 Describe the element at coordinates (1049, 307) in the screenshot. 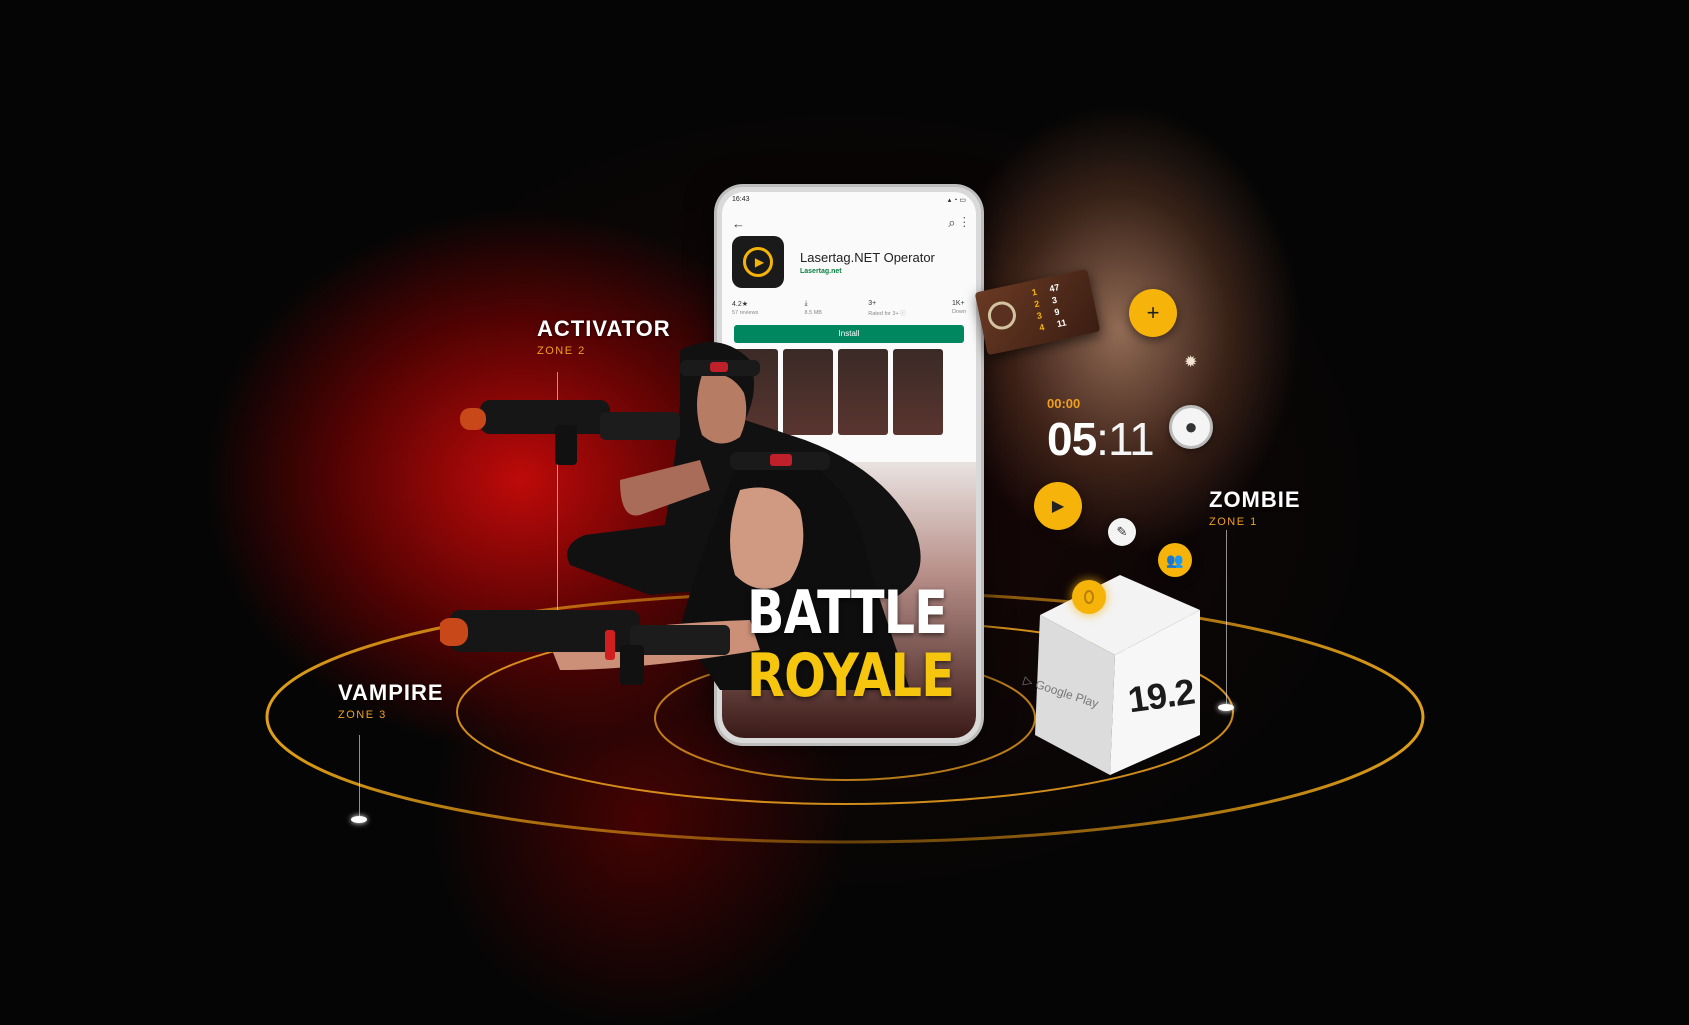

I see `score-grid: 1 47 23 39 4 11` at that location.